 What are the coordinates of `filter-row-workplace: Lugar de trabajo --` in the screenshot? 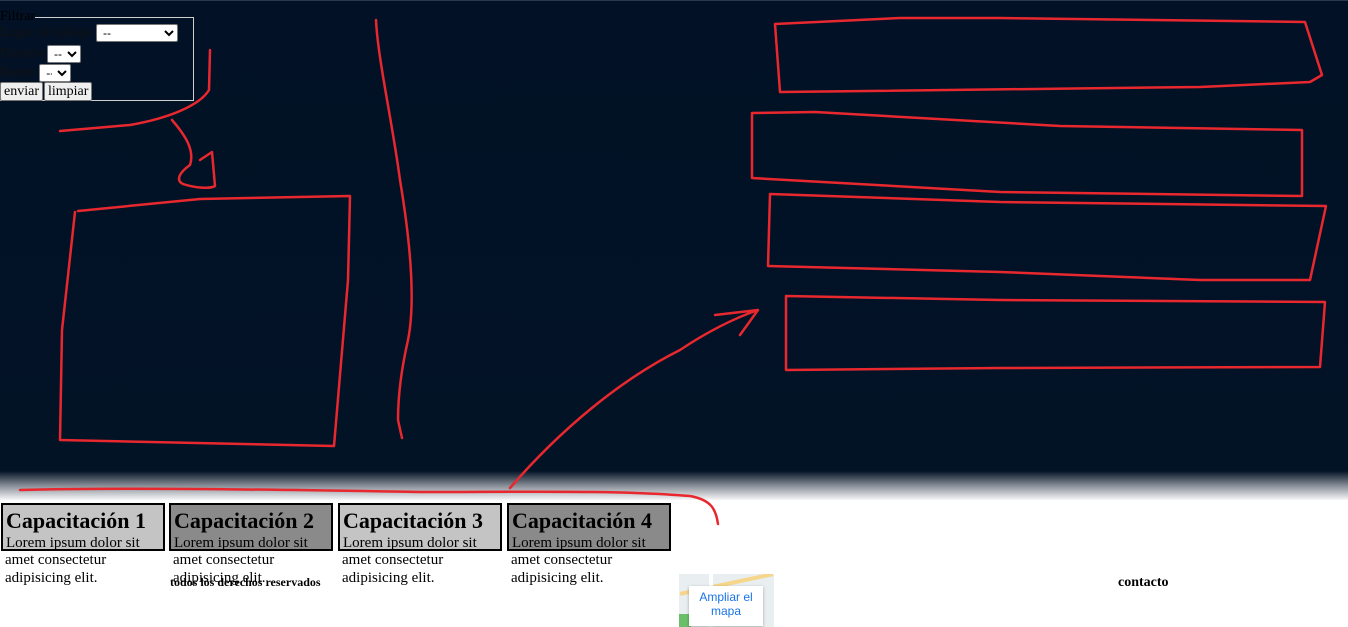 It's located at (89, 33).